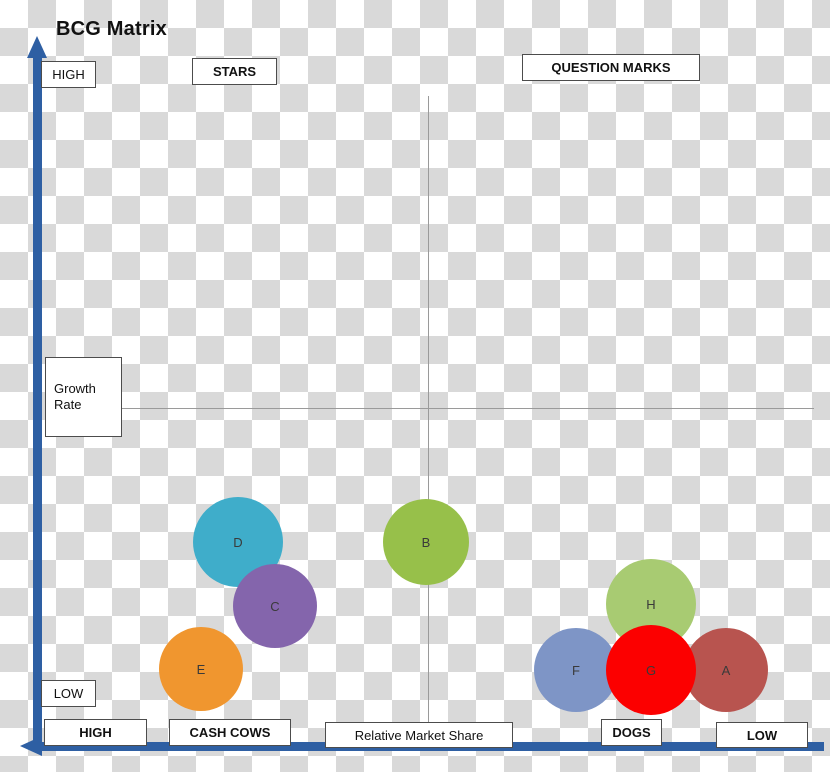 This screenshot has width=830, height=772. I want to click on y-axis-low-label: LOW, so click(68, 693).